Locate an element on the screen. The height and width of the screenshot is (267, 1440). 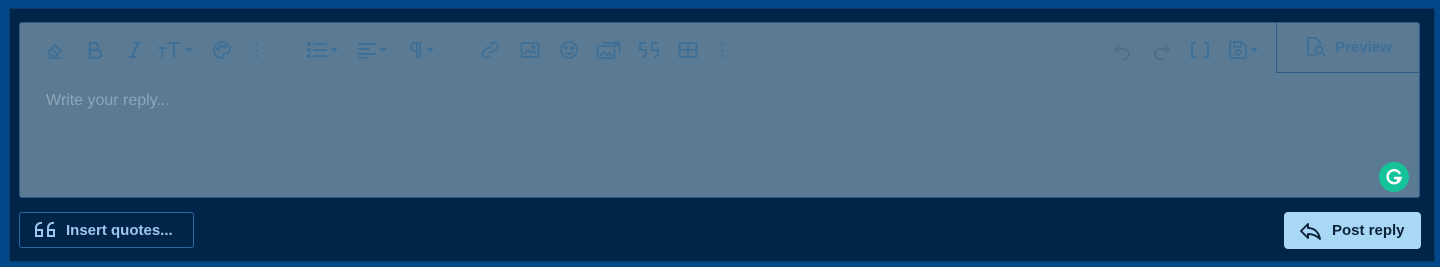
grammarly-icon is located at coordinates (1394, 177).